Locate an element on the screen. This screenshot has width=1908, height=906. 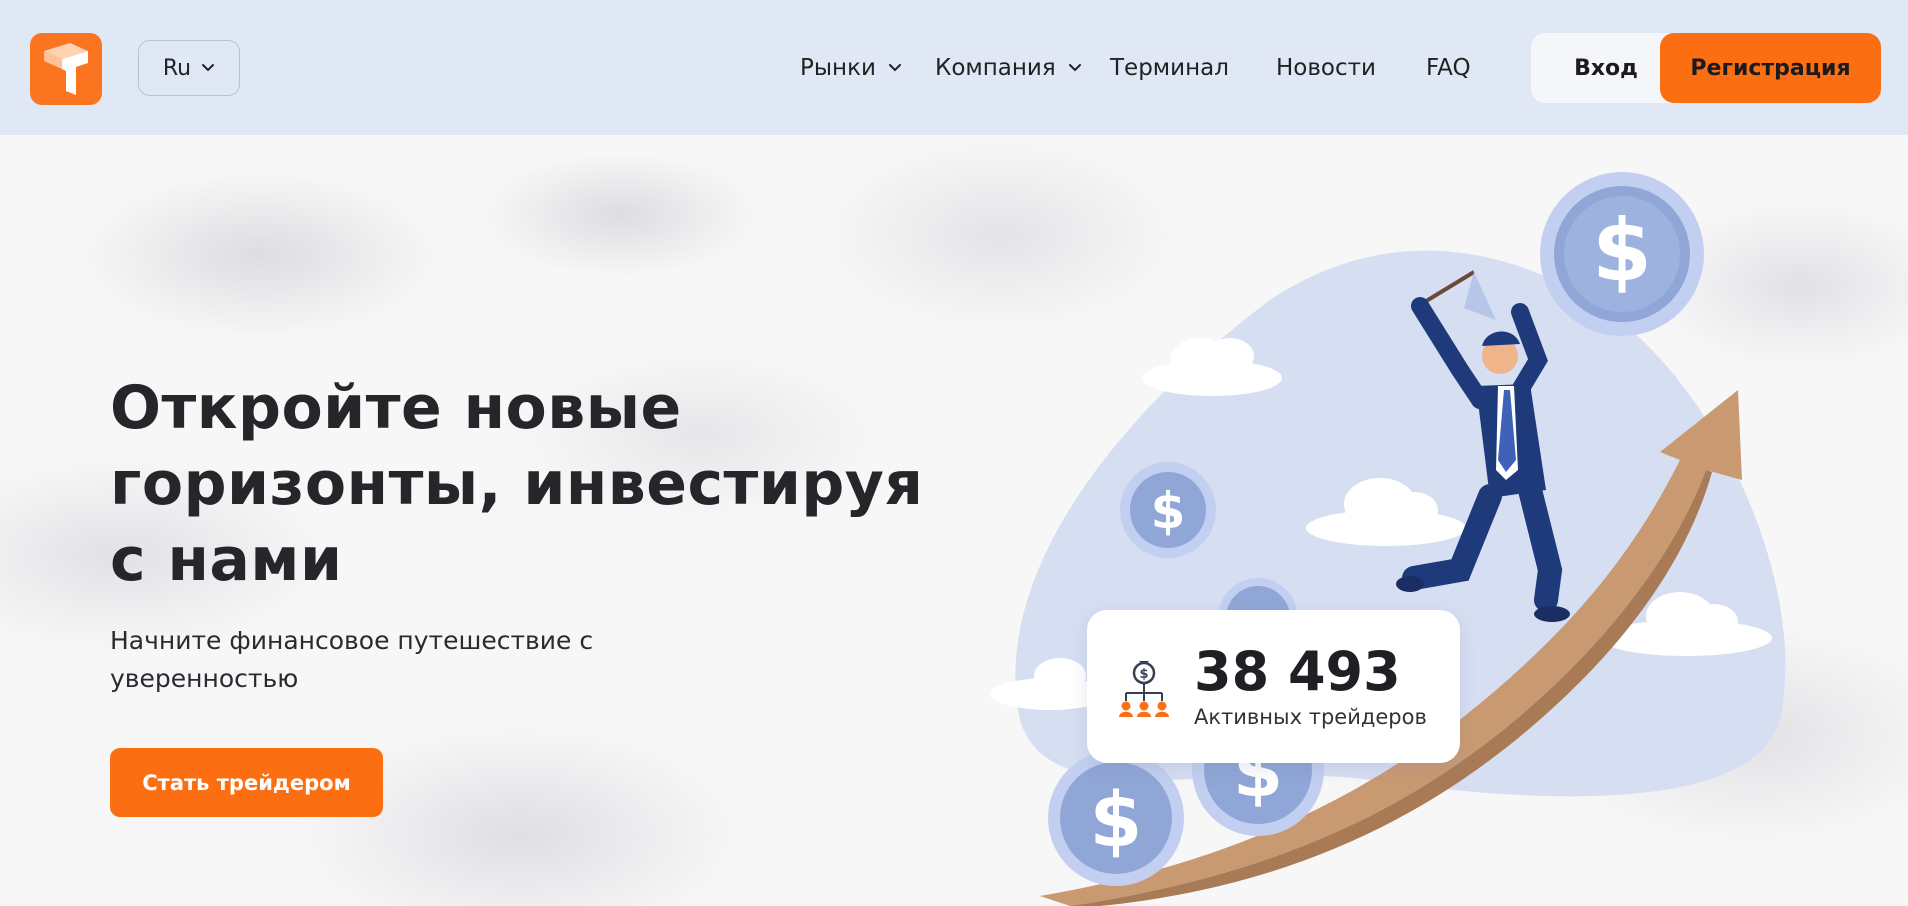
hero-subtitle-line: уверенностью is located at coordinates (204, 678).